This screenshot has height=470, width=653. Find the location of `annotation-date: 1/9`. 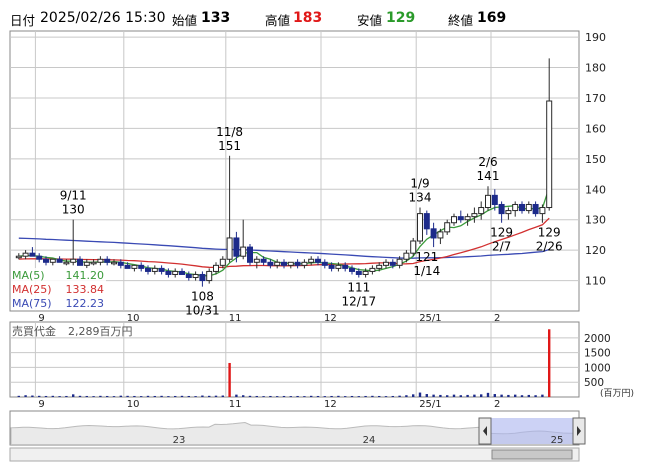

annotation-date: 1/9 is located at coordinates (419, 184).